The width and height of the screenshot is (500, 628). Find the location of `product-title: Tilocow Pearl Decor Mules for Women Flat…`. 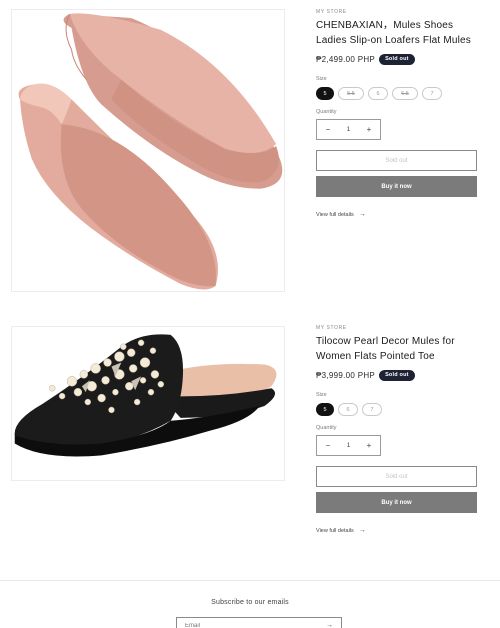

product-title: Tilocow Pearl Decor Mules for Women Flat… is located at coordinates (399, 349).